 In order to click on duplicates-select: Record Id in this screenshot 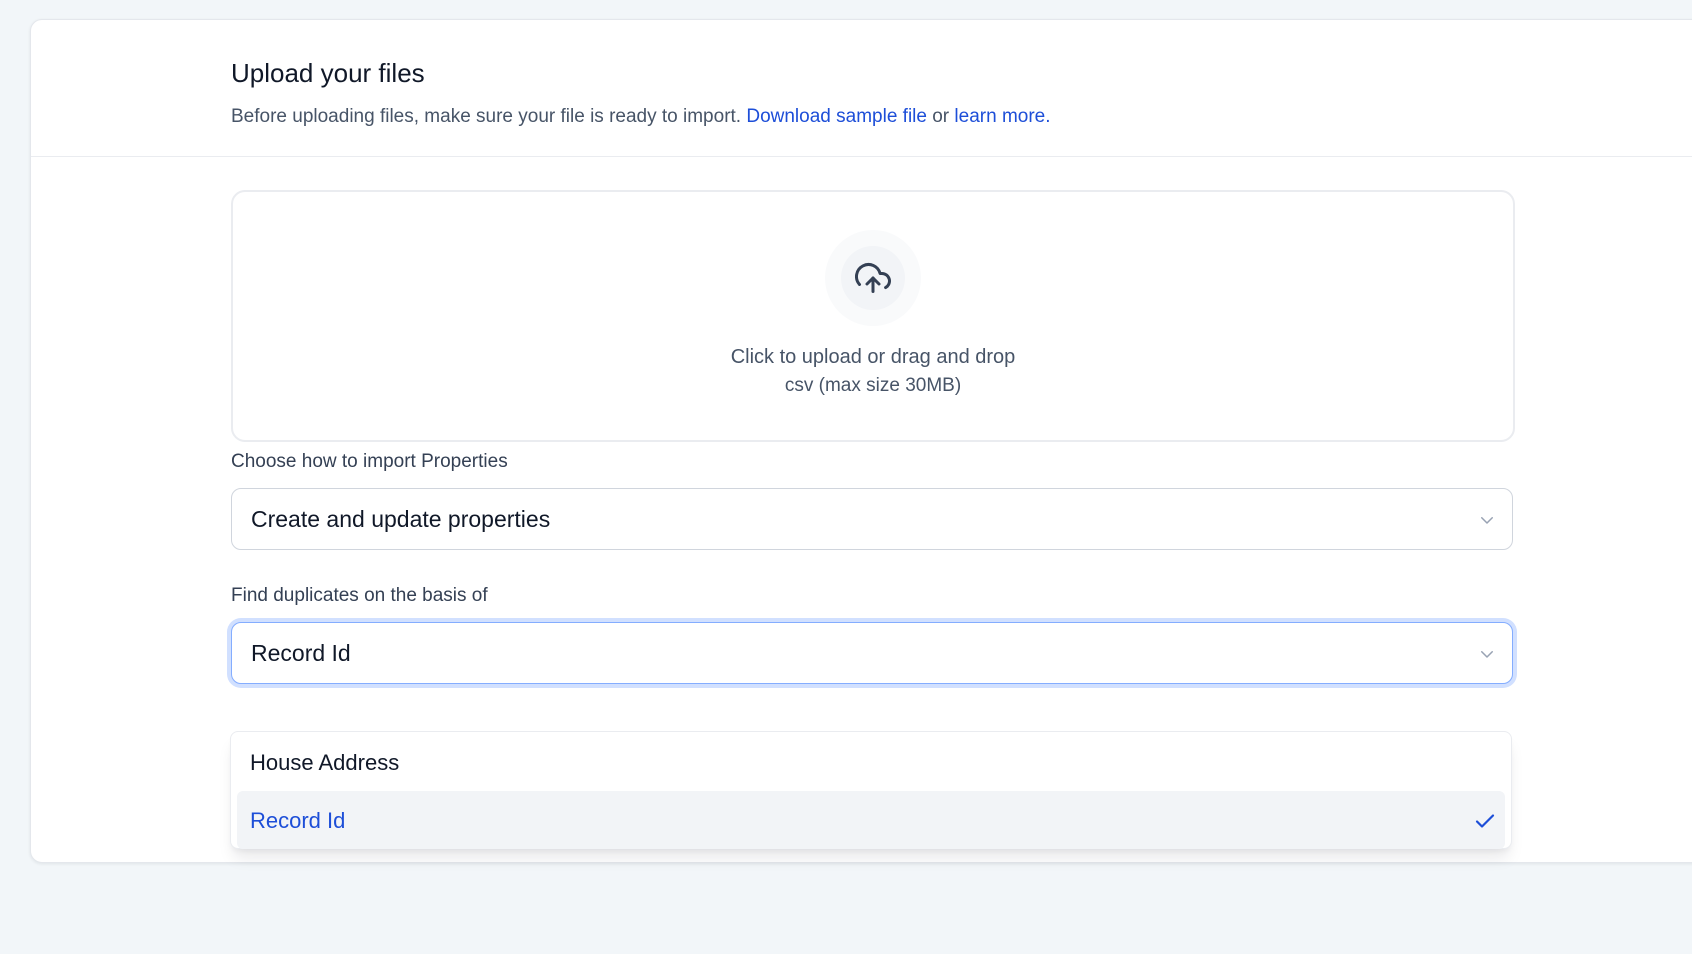, I will do `click(872, 653)`.